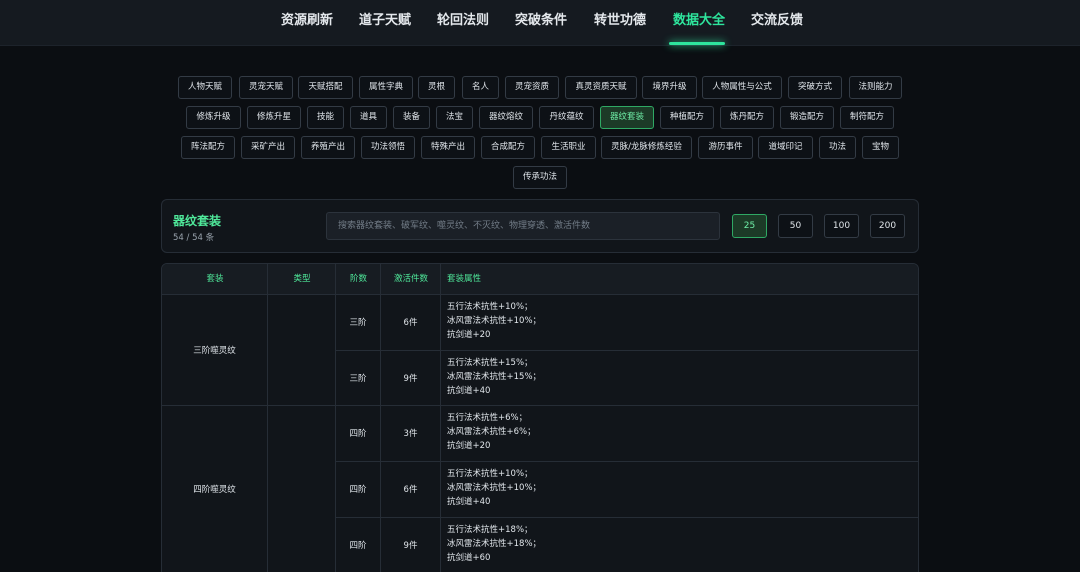 This screenshot has height=572, width=1080. Describe the element at coordinates (302, 279) in the screenshot. I see `column-header-type: 类型` at that location.